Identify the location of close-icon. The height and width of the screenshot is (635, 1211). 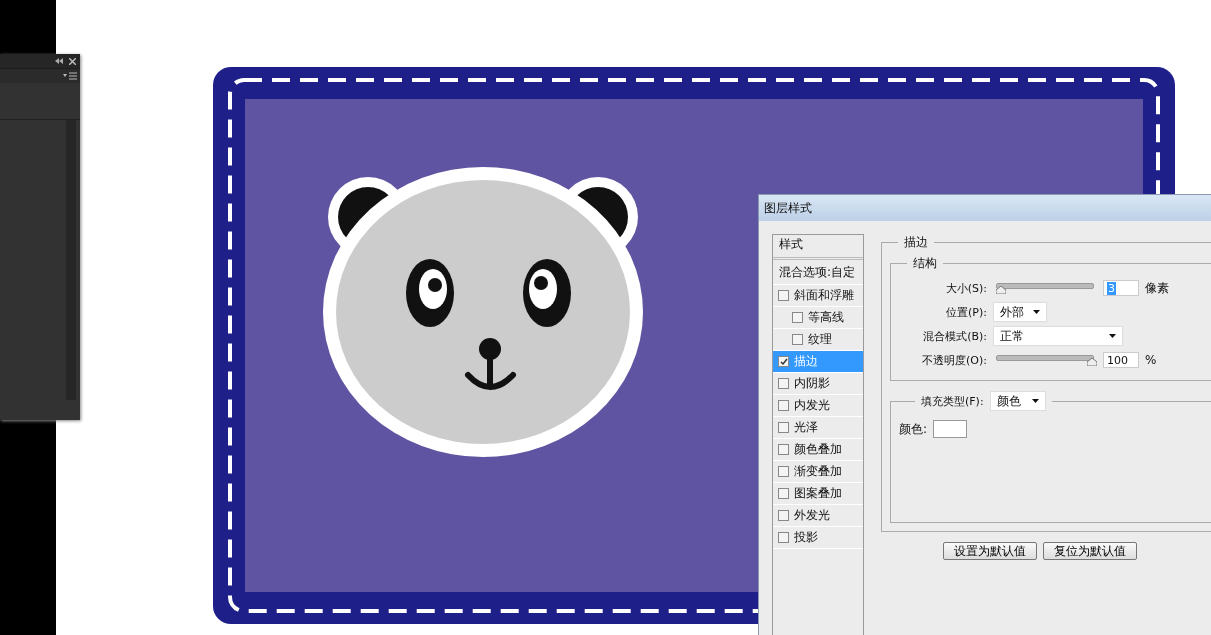
(72, 61).